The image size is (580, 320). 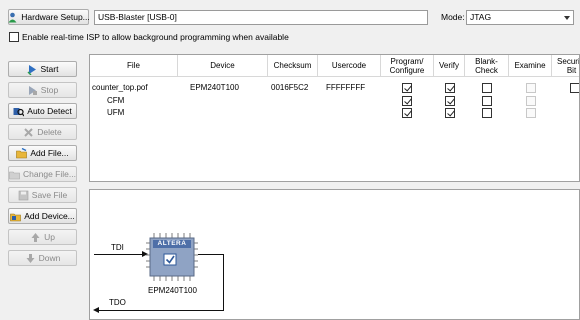 I want to click on stop-button: Stop, so click(x=42, y=90).